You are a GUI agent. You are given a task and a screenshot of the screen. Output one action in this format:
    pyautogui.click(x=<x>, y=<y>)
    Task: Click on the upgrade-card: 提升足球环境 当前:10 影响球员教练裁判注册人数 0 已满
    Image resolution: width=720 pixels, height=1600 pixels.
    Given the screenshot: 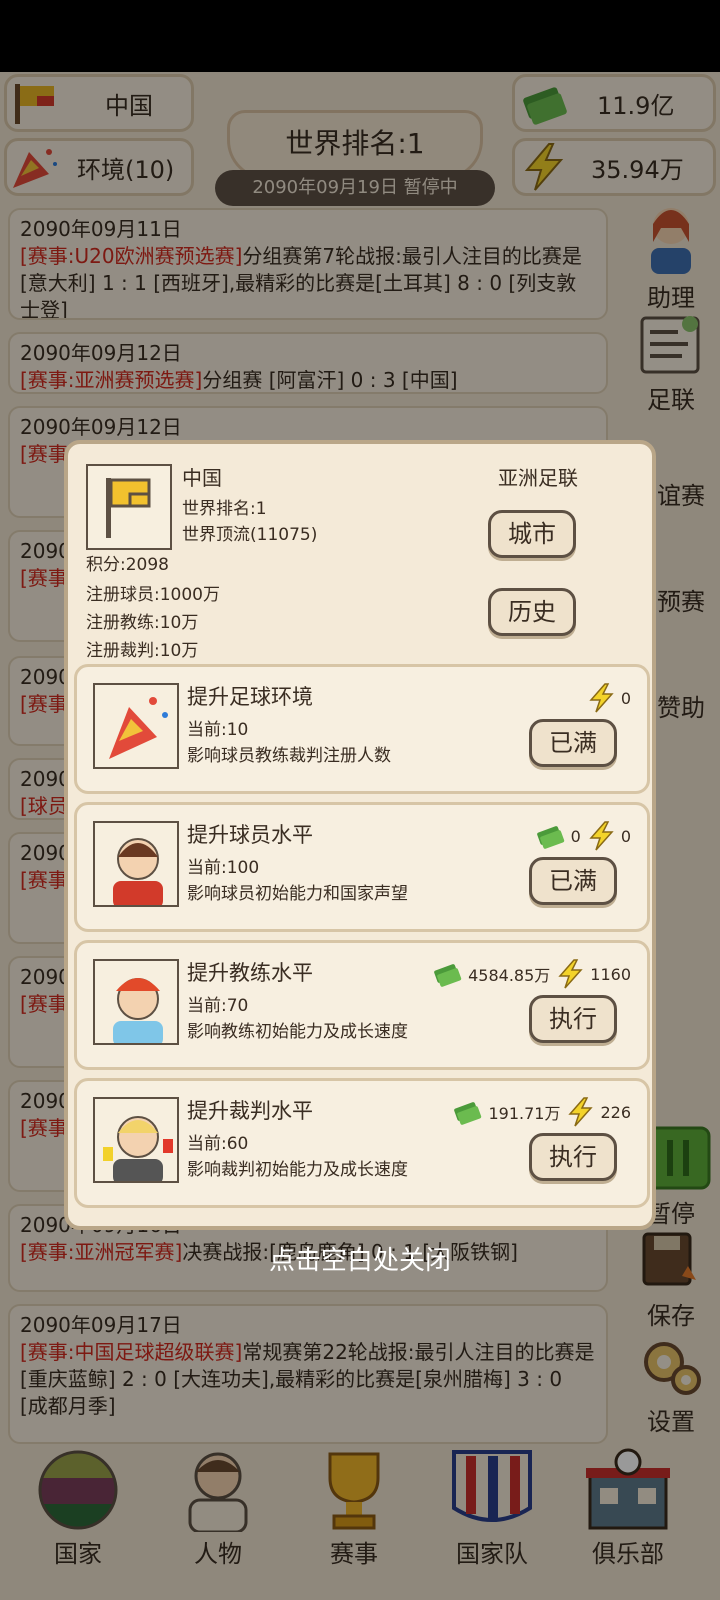 What is the action you would take?
    pyautogui.click(x=362, y=729)
    